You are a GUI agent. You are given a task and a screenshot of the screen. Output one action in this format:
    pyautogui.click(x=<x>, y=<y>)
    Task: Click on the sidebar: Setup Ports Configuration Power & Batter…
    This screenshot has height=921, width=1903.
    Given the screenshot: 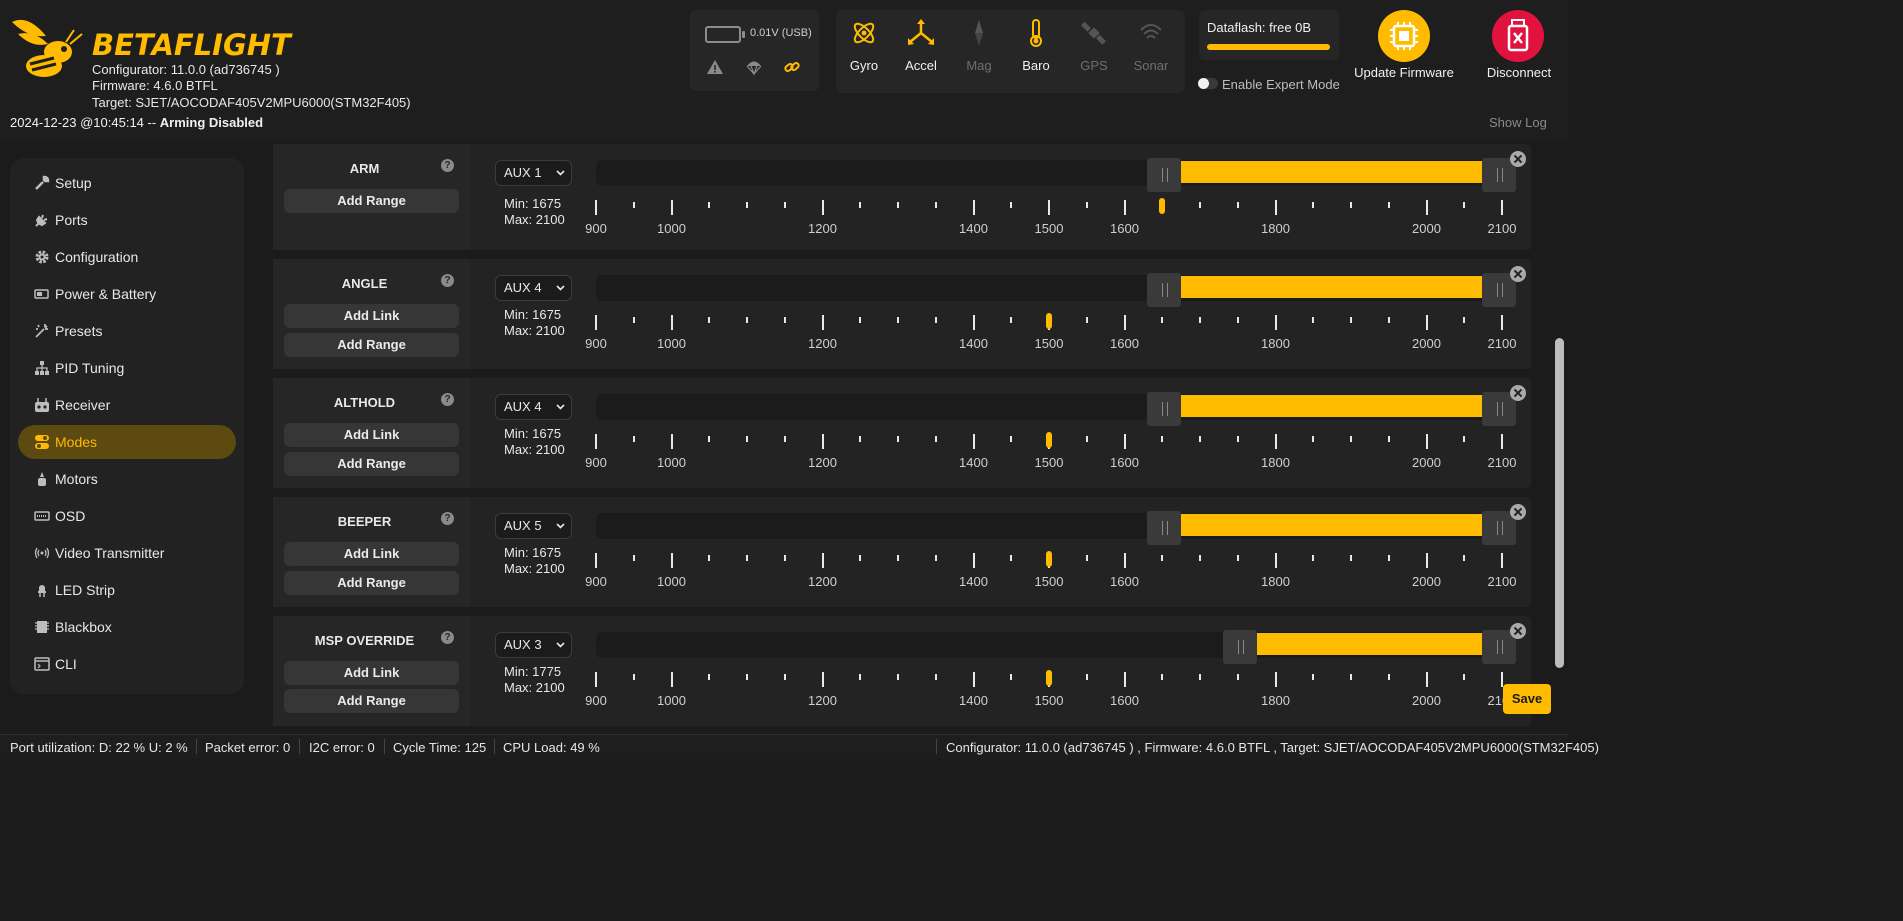 What is the action you would take?
    pyautogui.click(x=127, y=426)
    